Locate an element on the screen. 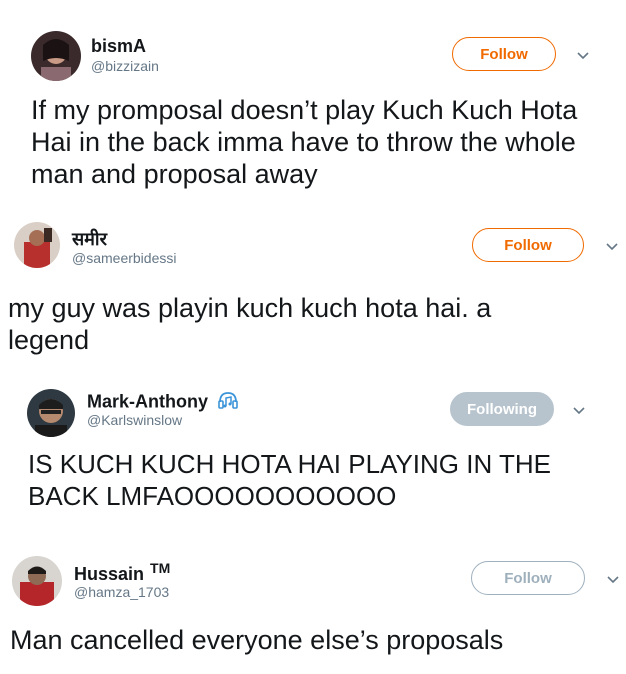  user-handle: @sameerbidessi is located at coordinates (124, 258).